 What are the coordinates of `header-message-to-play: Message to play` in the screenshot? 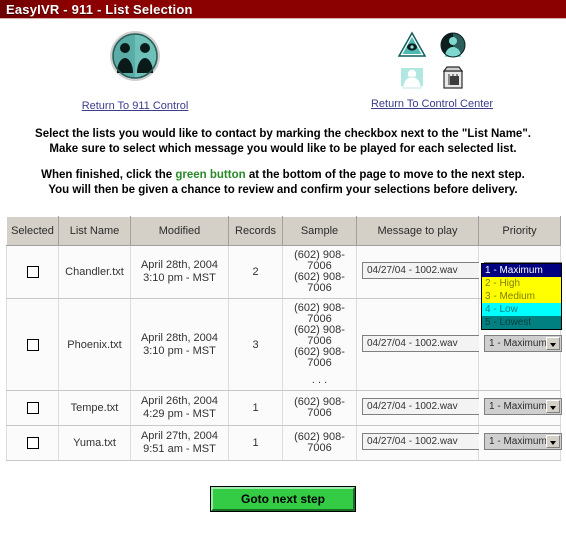 It's located at (417, 231).